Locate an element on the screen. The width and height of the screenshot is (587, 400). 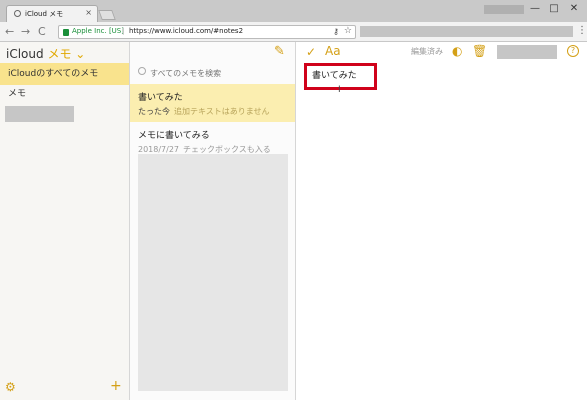
chevron-down-icon: ⌄ is located at coordinates (80, 54).